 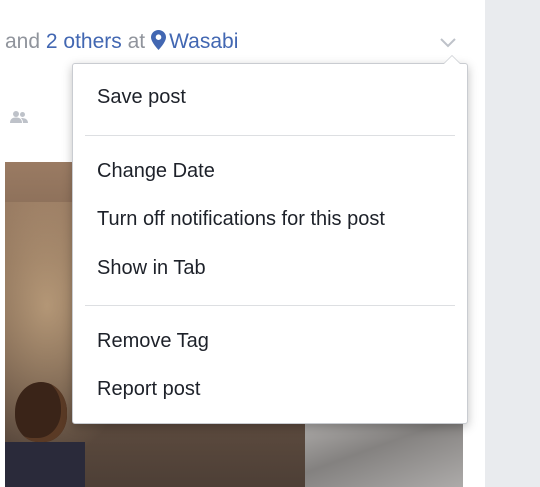 What do you see at coordinates (136, 41) in the screenshot?
I see `header-at: at` at bounding box center [136, 41].